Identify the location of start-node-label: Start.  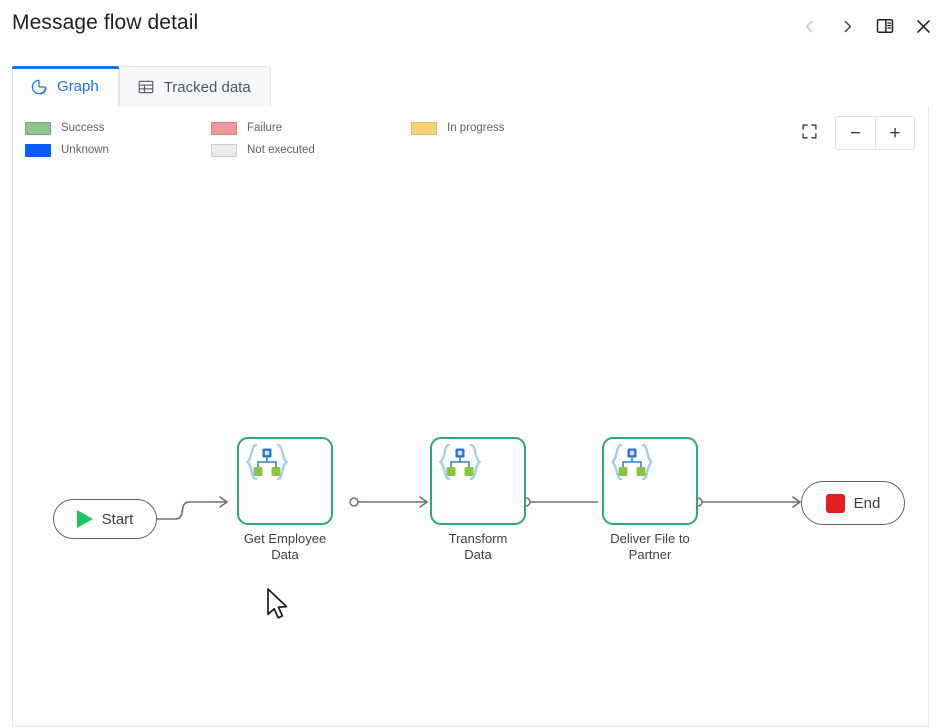
(117, 519).